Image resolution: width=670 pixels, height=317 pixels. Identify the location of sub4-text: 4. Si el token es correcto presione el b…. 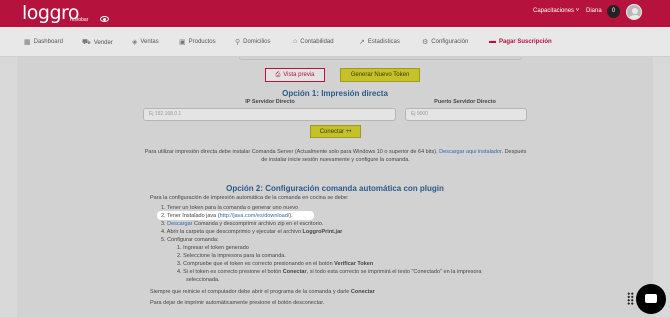
(229, 272).